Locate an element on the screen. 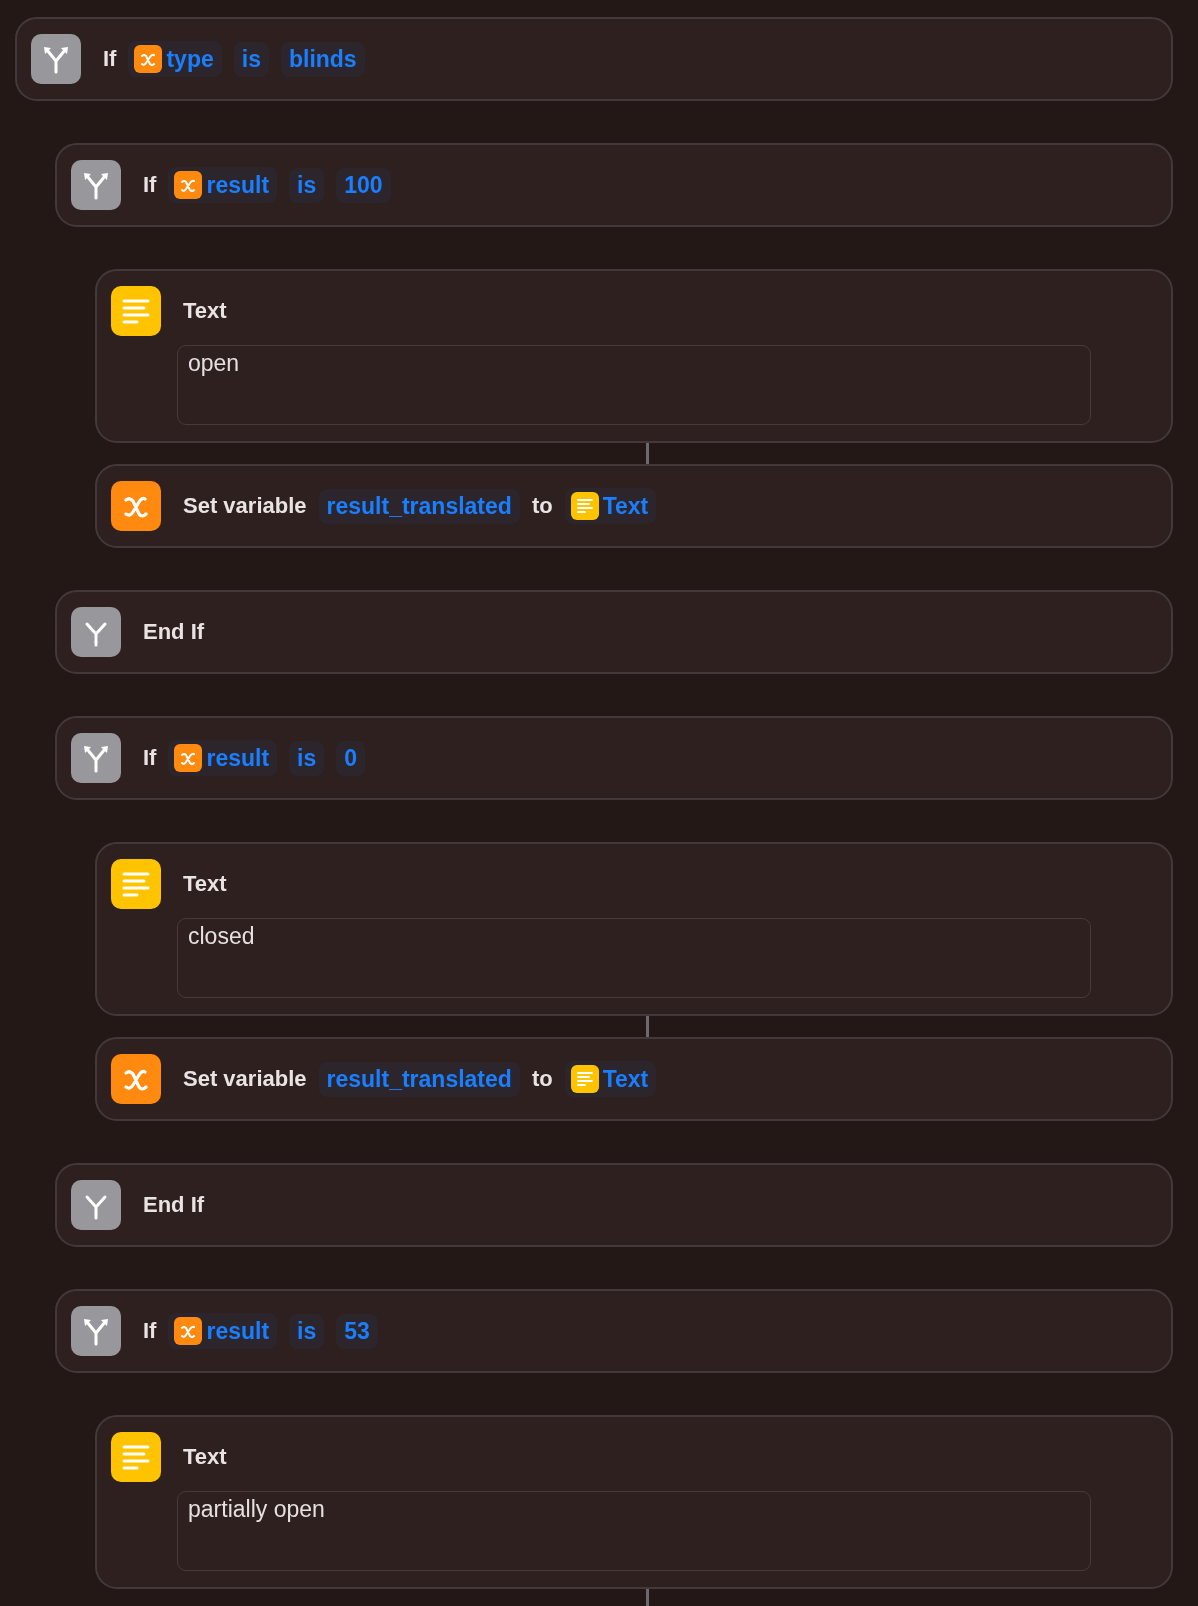 Image resolution: width=1198 pixels, height=1606 pixels. action-card: Text closed is located at coordinates (634, 929).